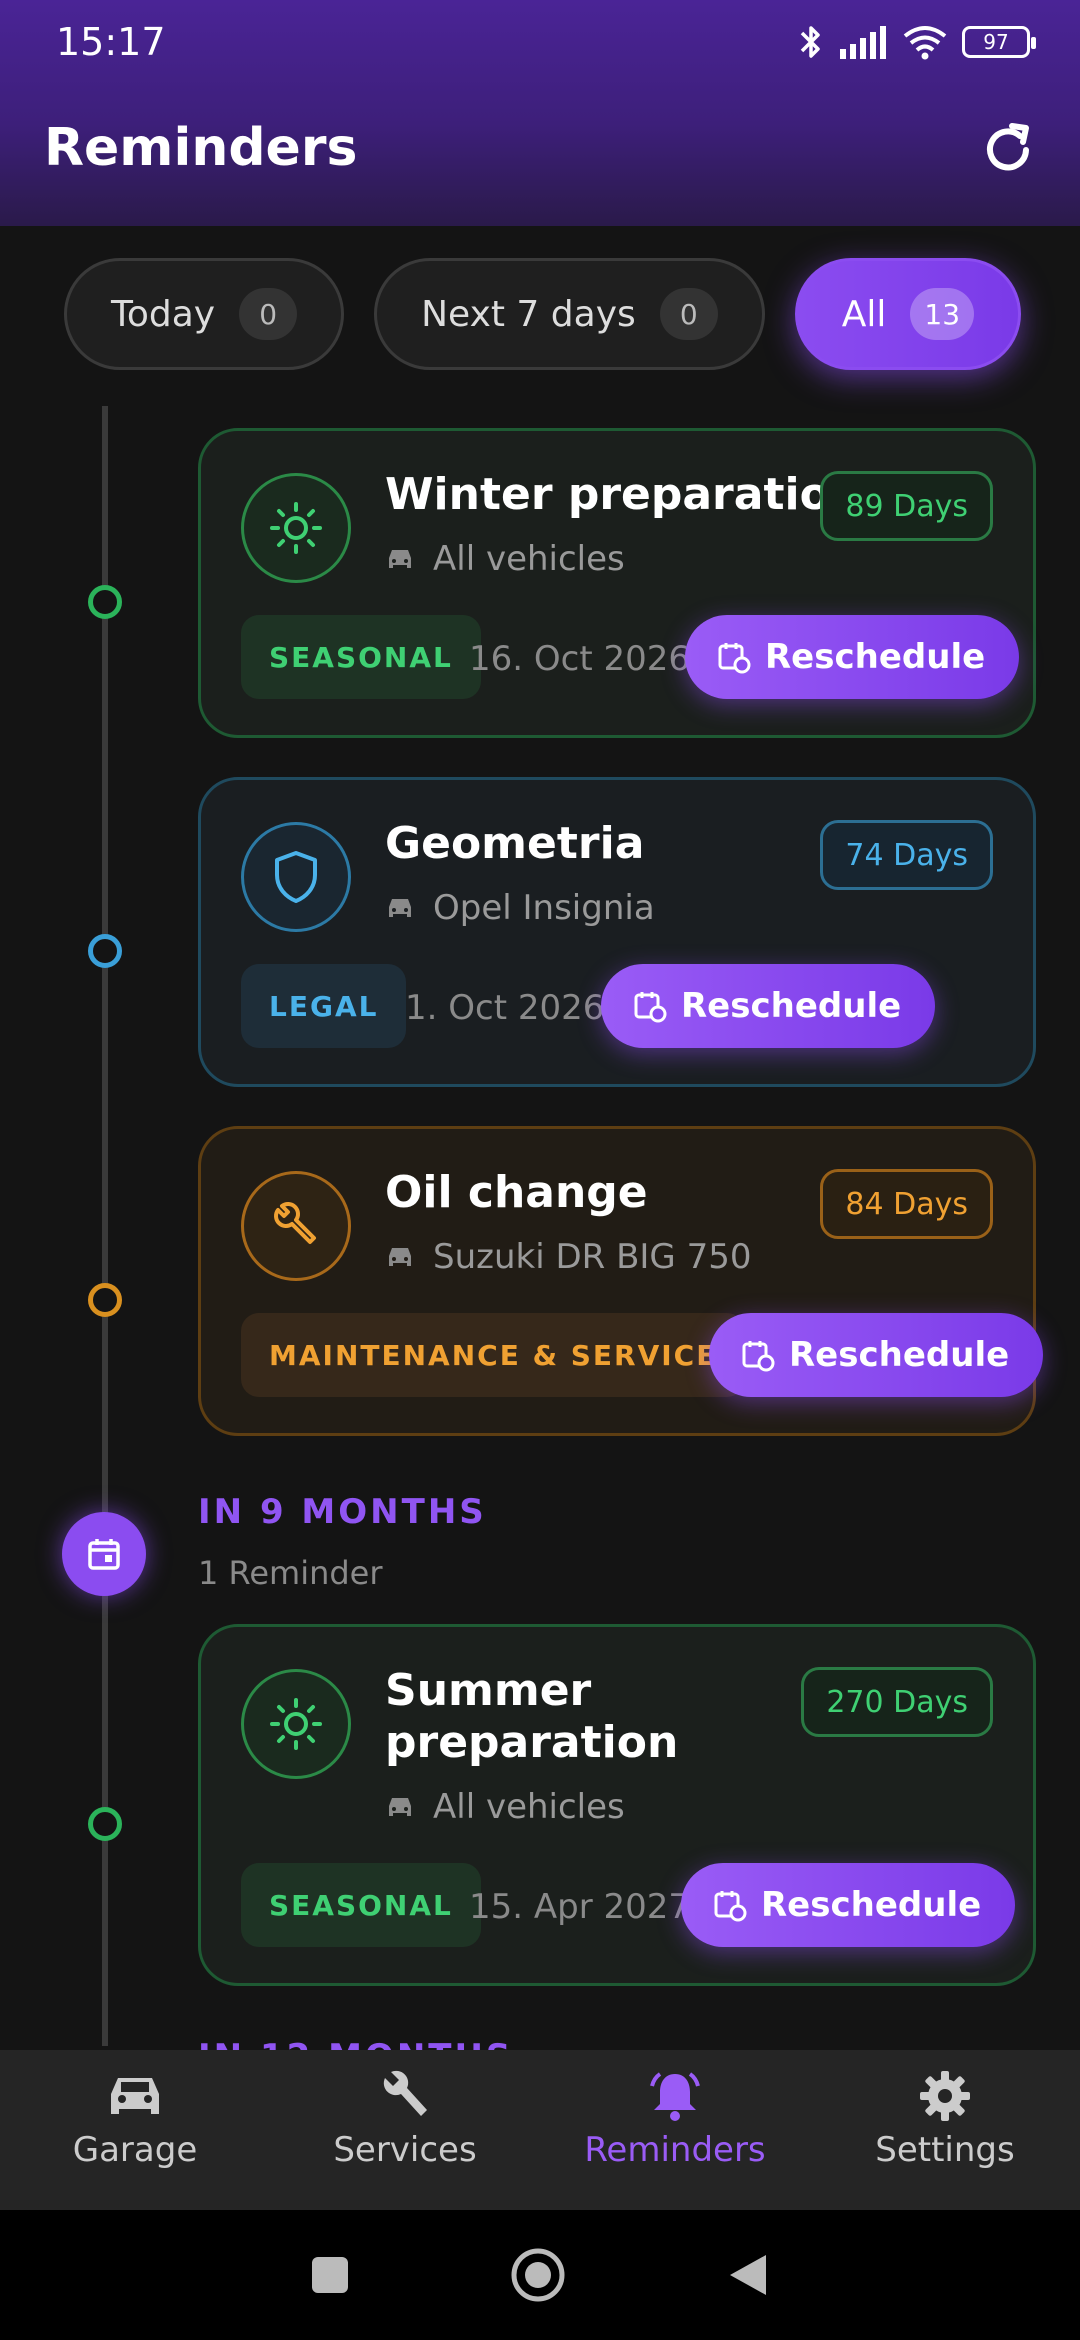 This screenshot has height=2340, width=1080. What do you see at coordinates (111, 42) in the screenshot?
I see `status-time: 15:17` at bounding box center [111, 42].